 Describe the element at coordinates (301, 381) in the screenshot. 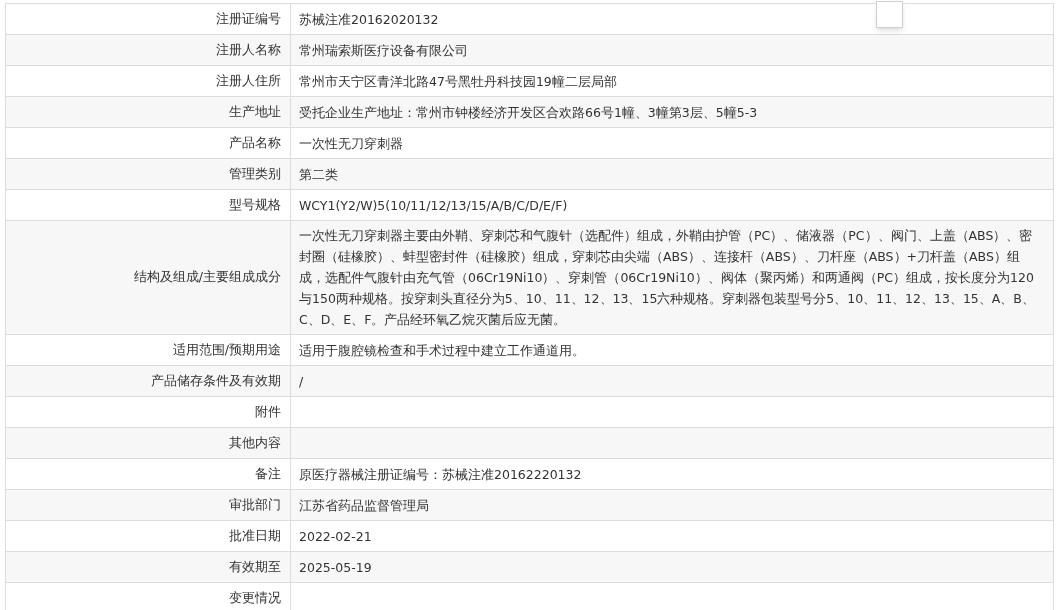

I see `field-value: /` at that location.